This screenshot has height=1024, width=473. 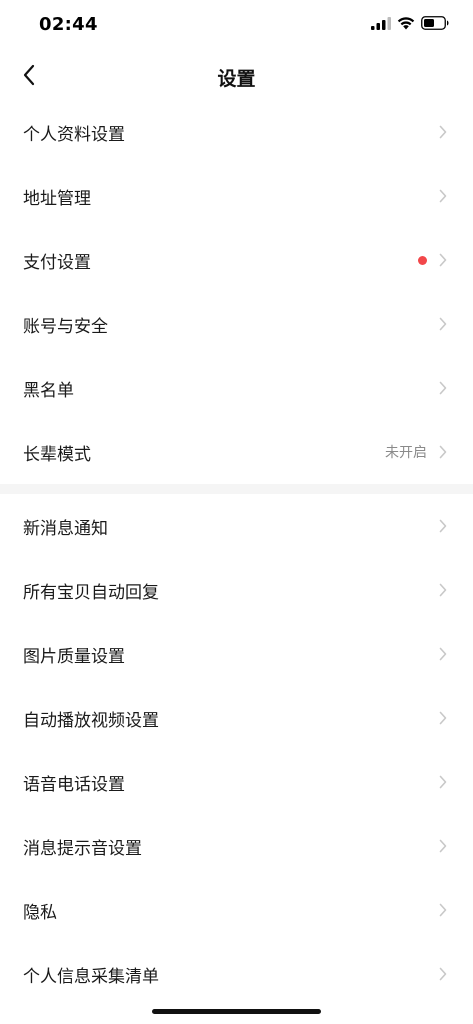 I want to click on list-item-elder-mode: 长辈模式 未开启, so click(x=236, y=452).